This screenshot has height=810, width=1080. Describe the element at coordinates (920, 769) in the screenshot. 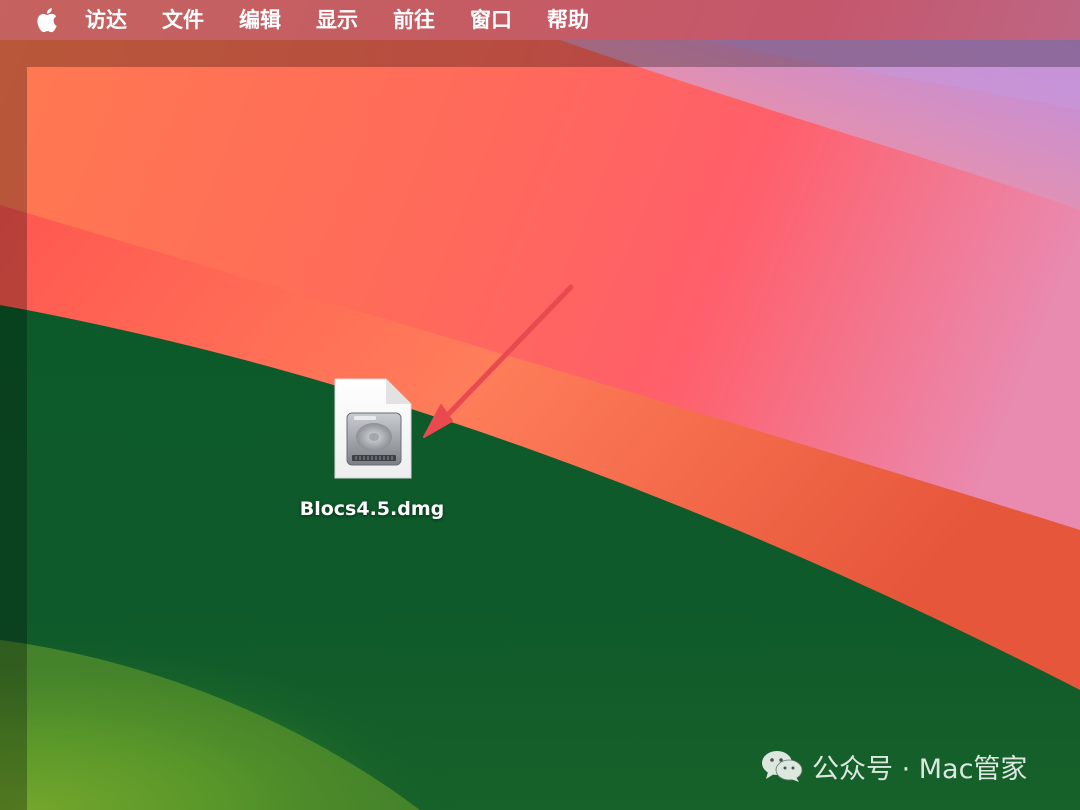

I see `watermark-text: 公众号 · Mac管家` at that location.